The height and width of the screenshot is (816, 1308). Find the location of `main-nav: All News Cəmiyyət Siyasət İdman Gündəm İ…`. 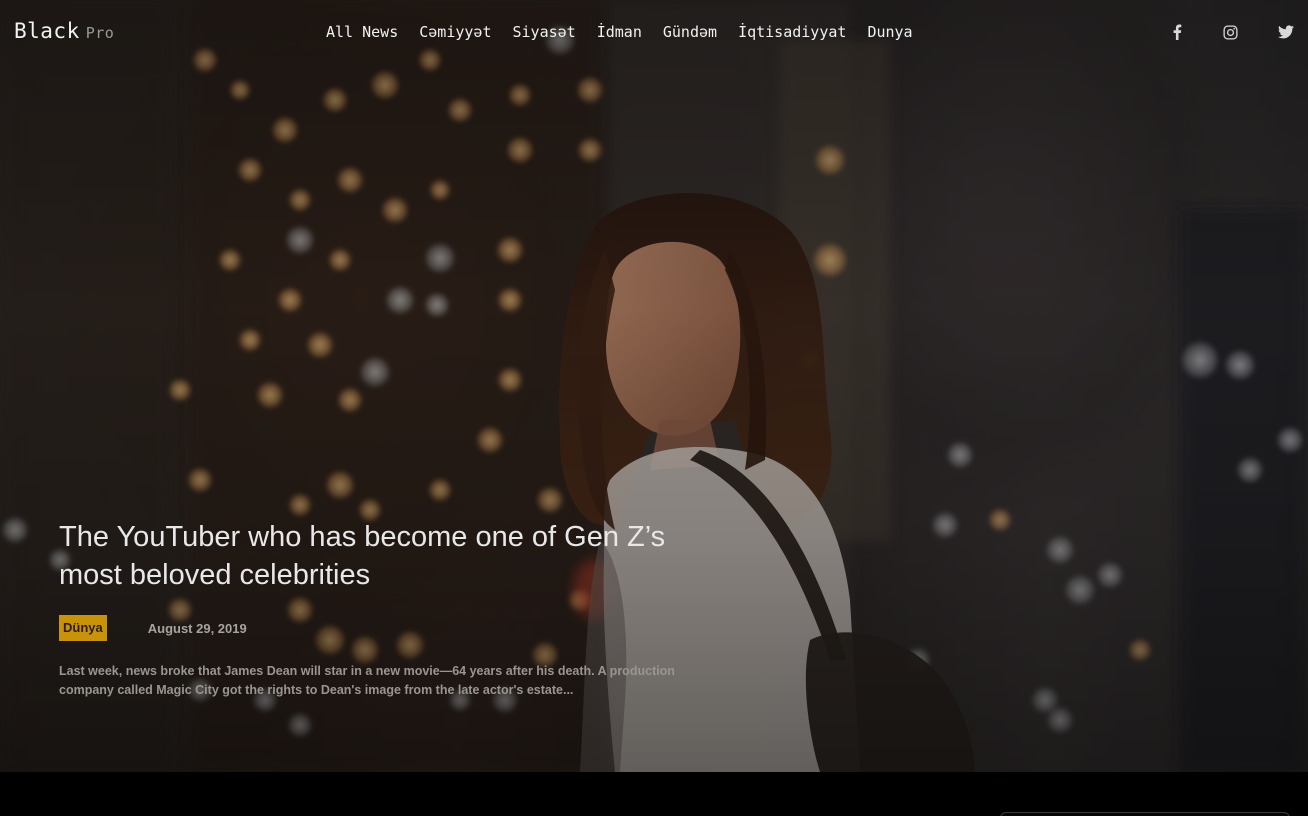

main-nav: All News Cəmiyyət Siyasət İdman Gündəm İ… is located at coordinates (630, 32).